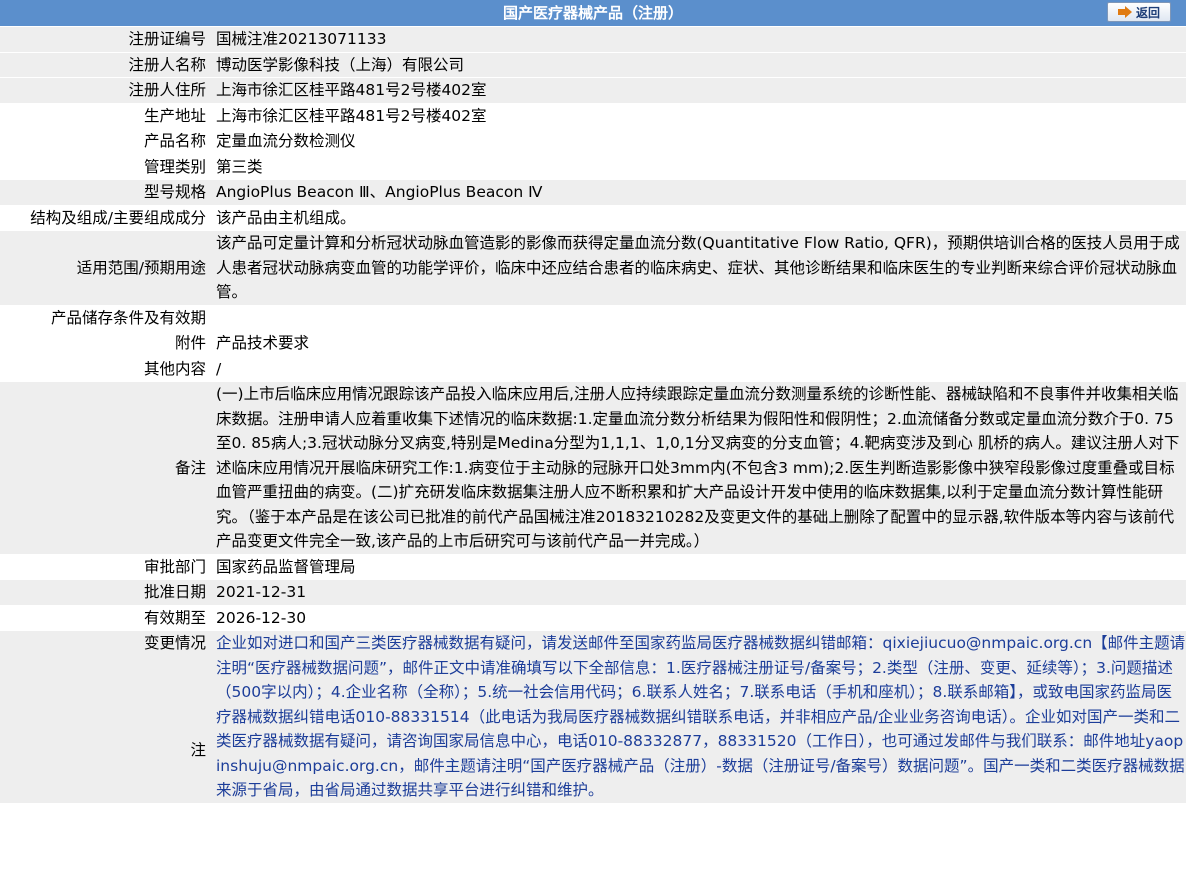 The image size is (1186, 880). I want to click on field-label: 附件, so click(105, 343).